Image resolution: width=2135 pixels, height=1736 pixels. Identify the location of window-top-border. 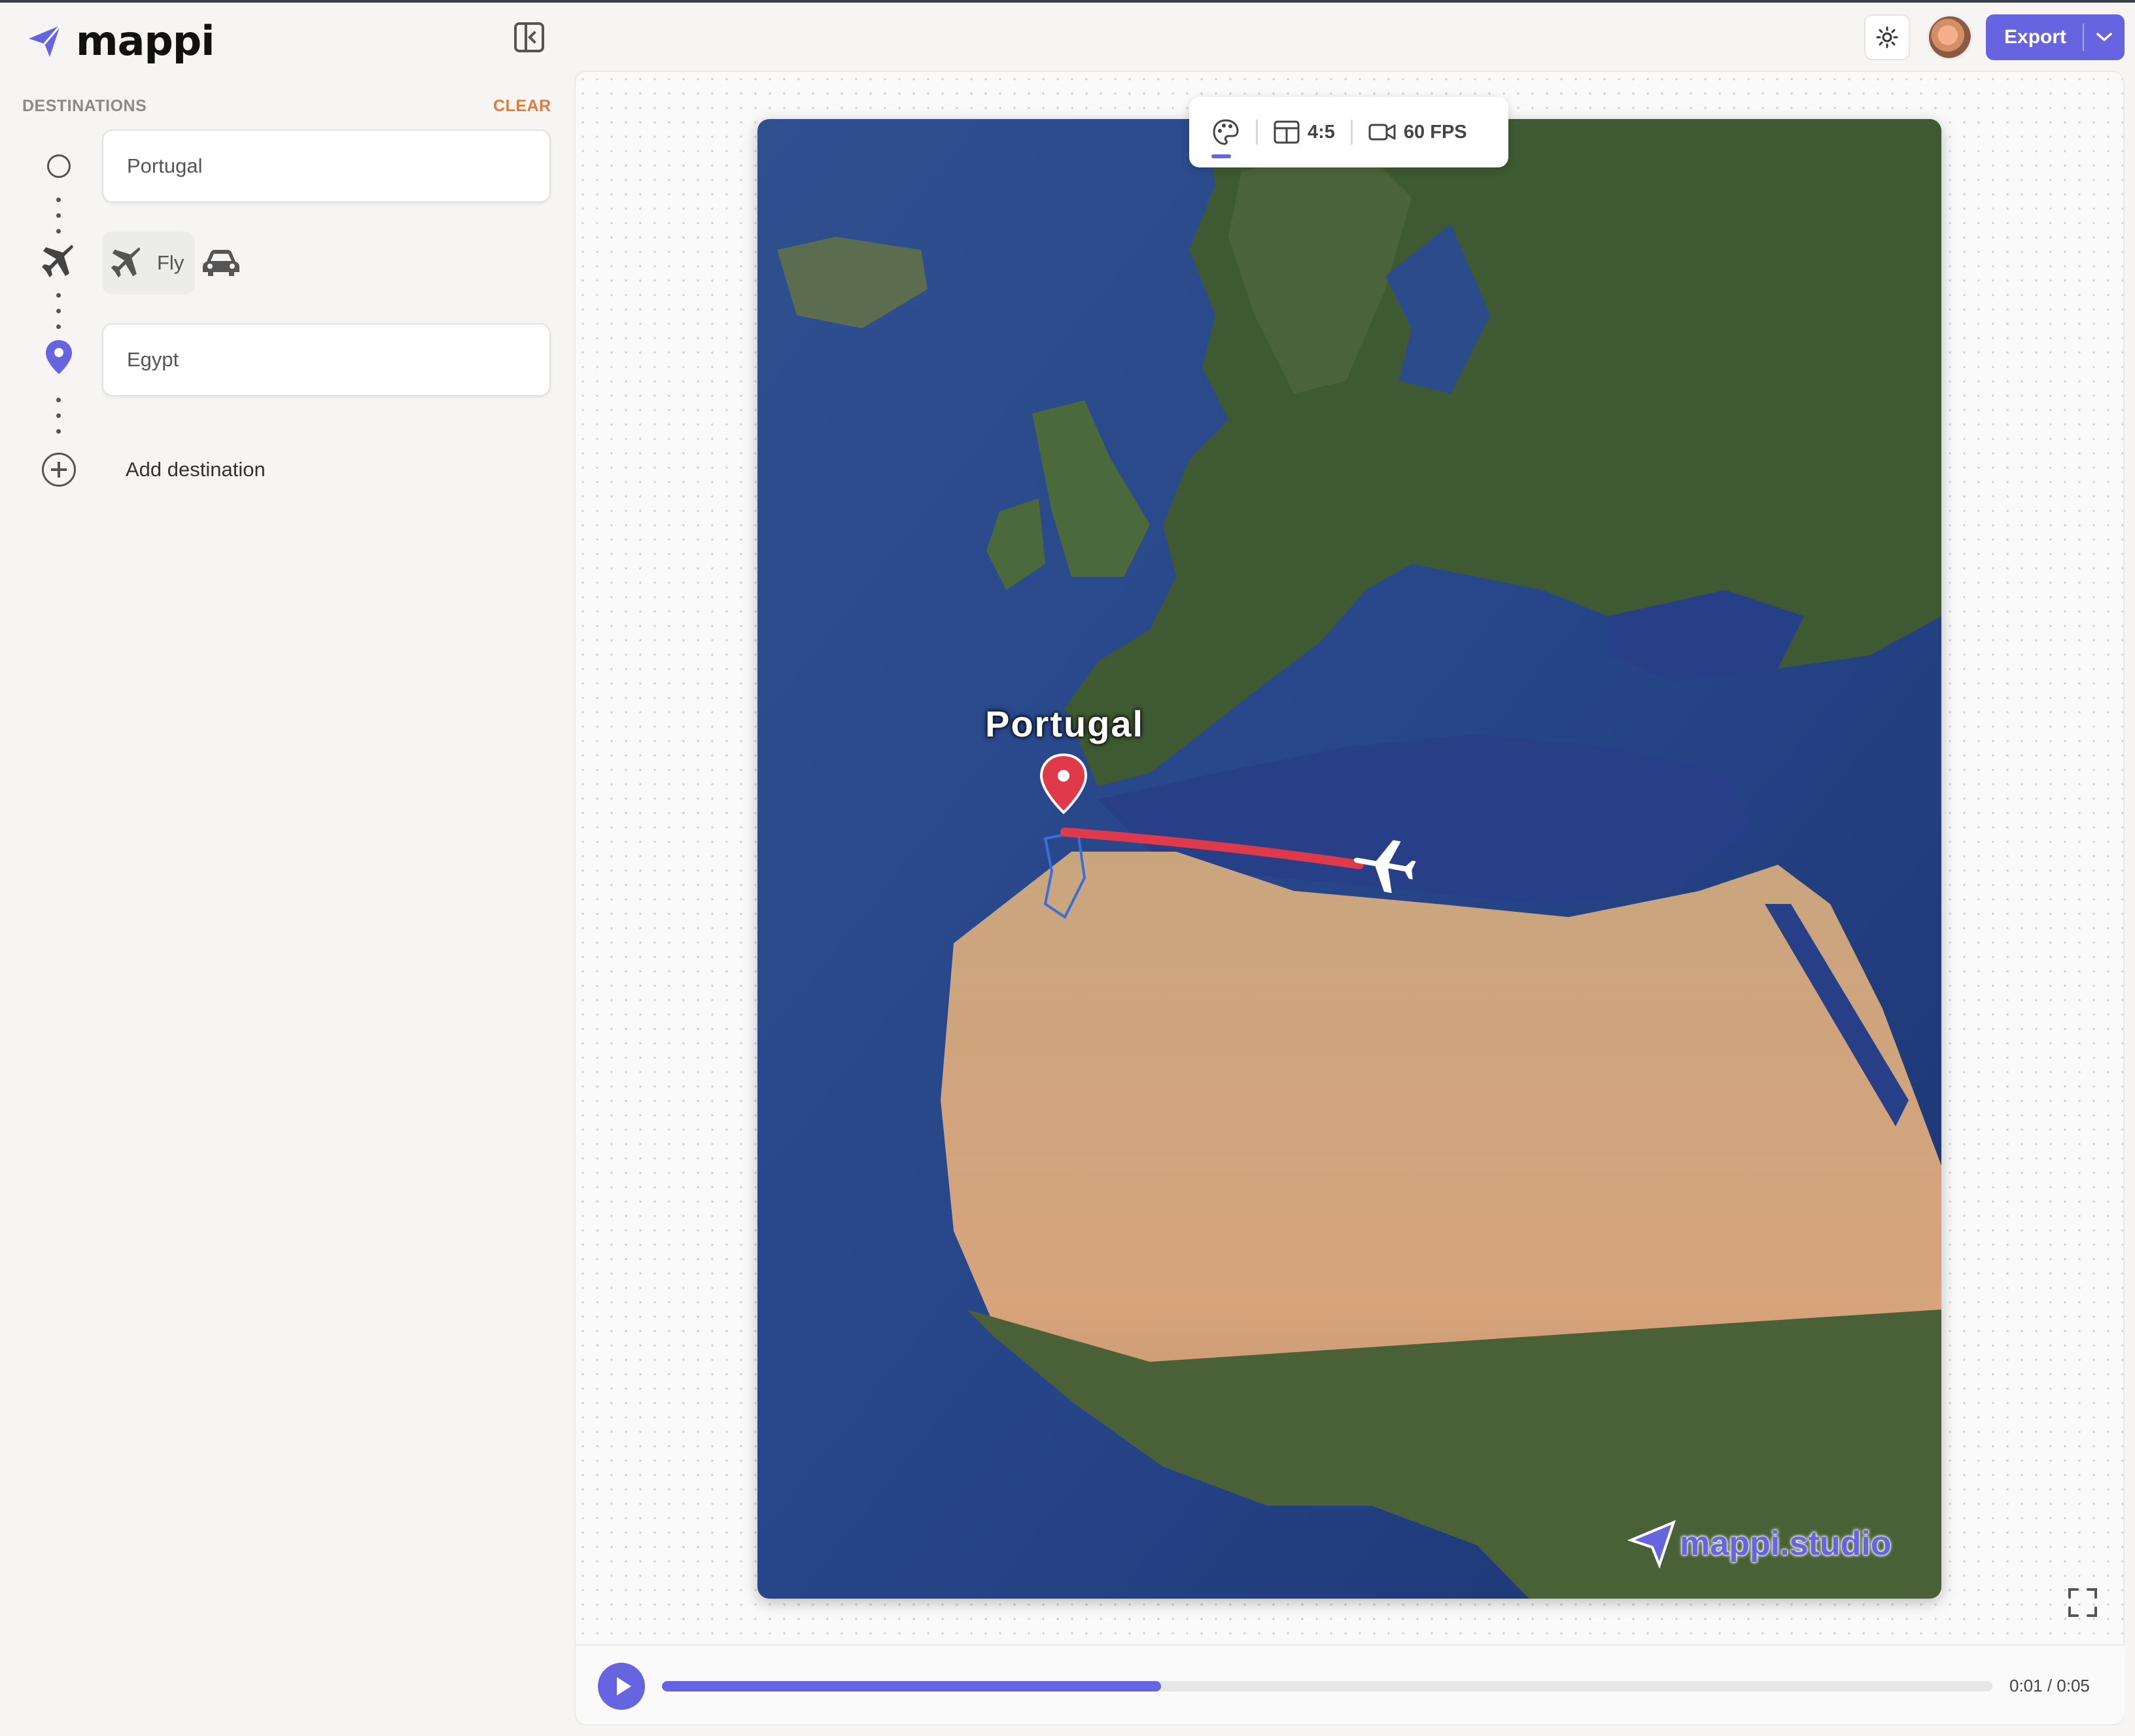
(1067, 1).